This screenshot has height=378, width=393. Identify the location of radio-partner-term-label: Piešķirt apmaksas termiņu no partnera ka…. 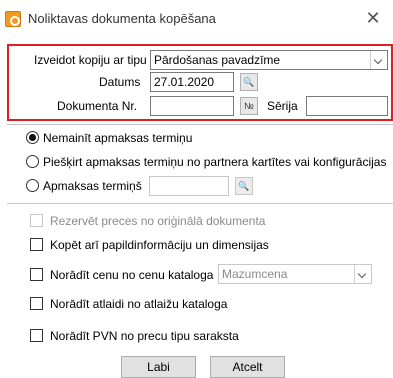
(214, 162).